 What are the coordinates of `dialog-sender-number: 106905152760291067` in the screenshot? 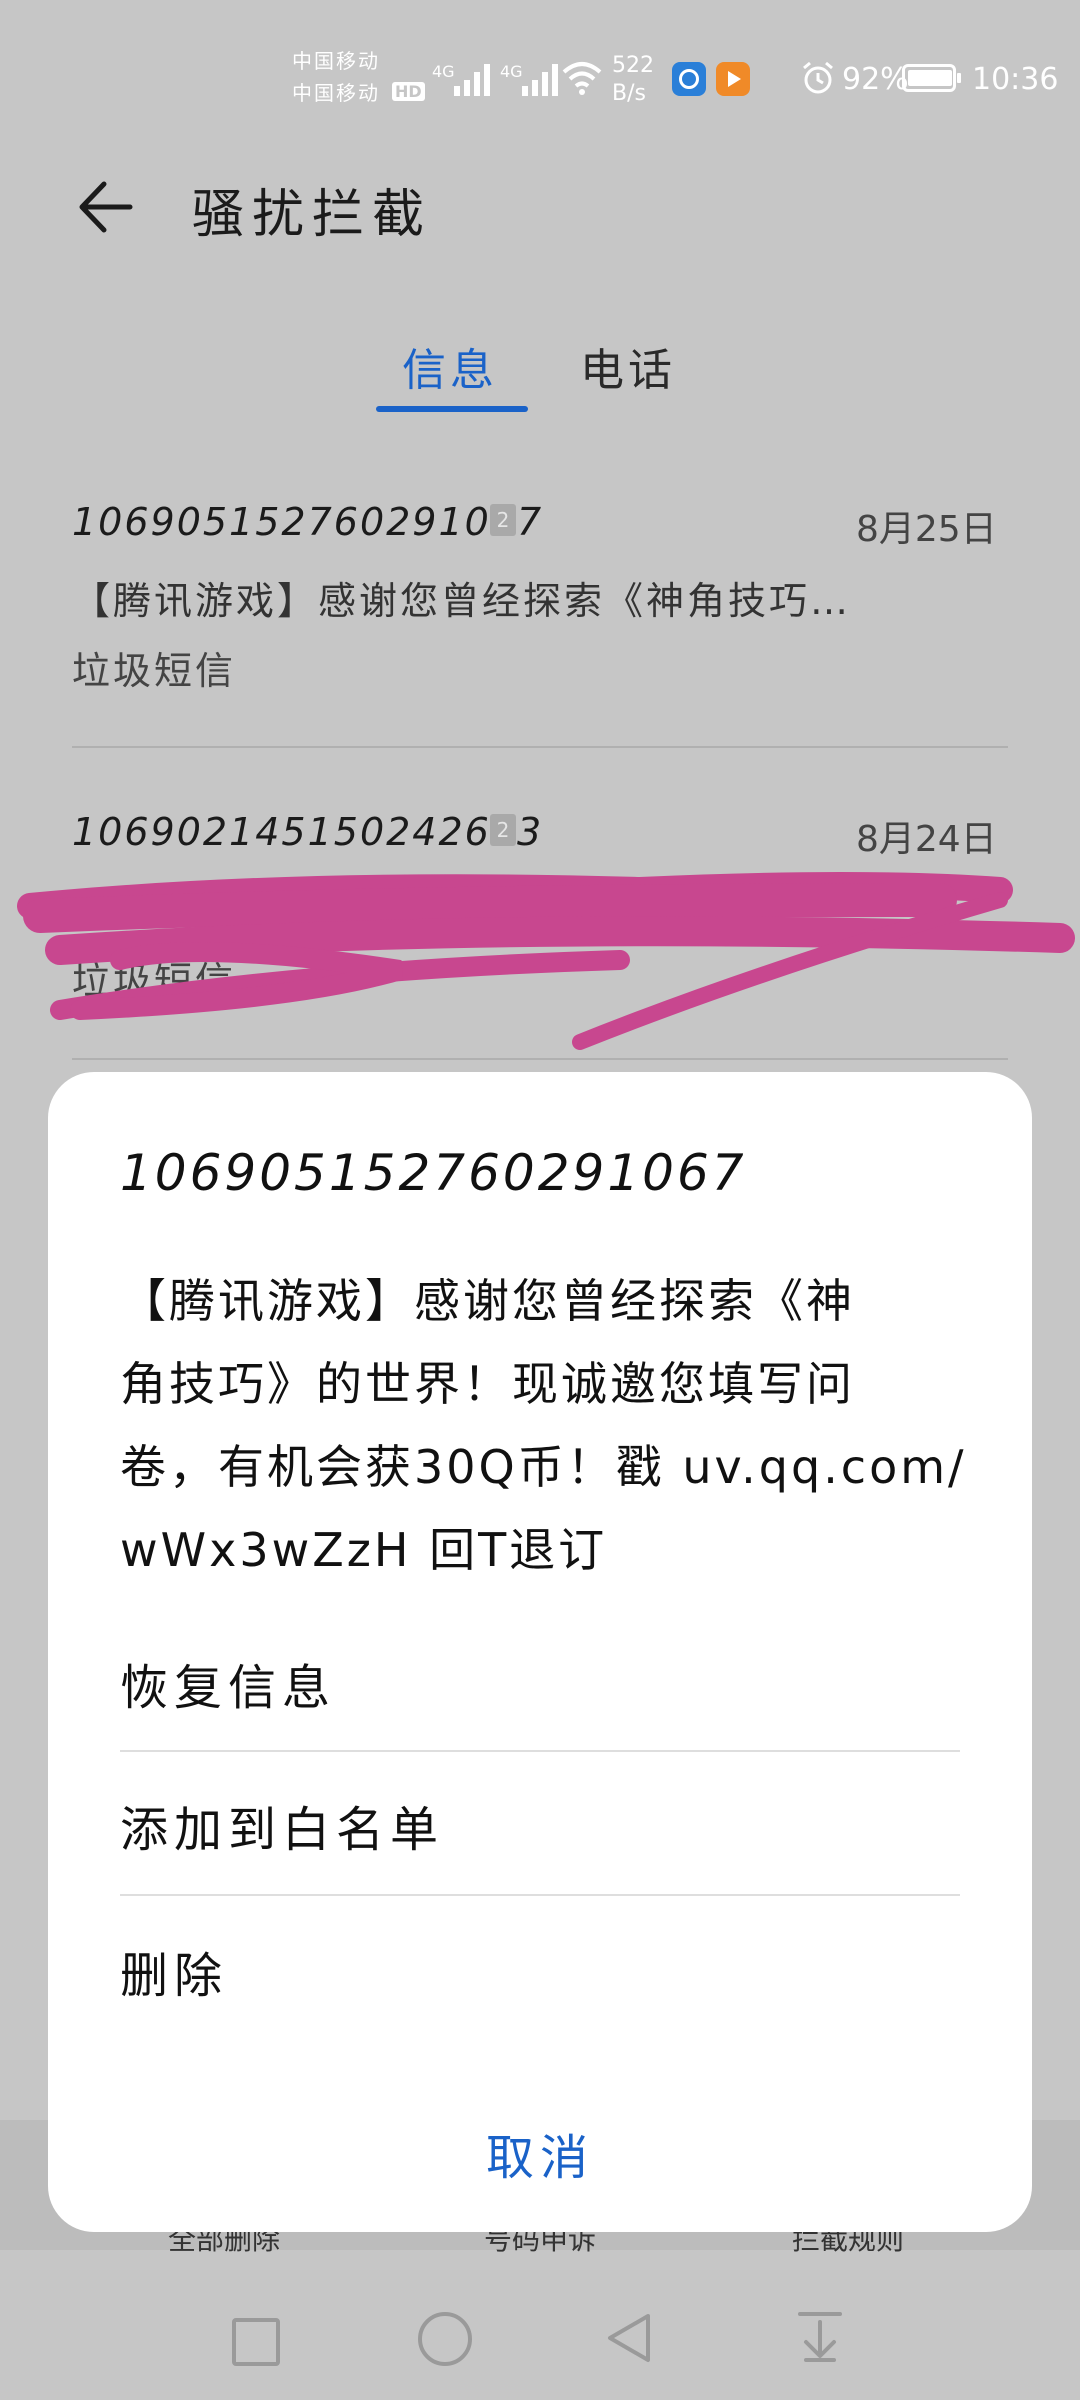 It's located at (433, 1173).